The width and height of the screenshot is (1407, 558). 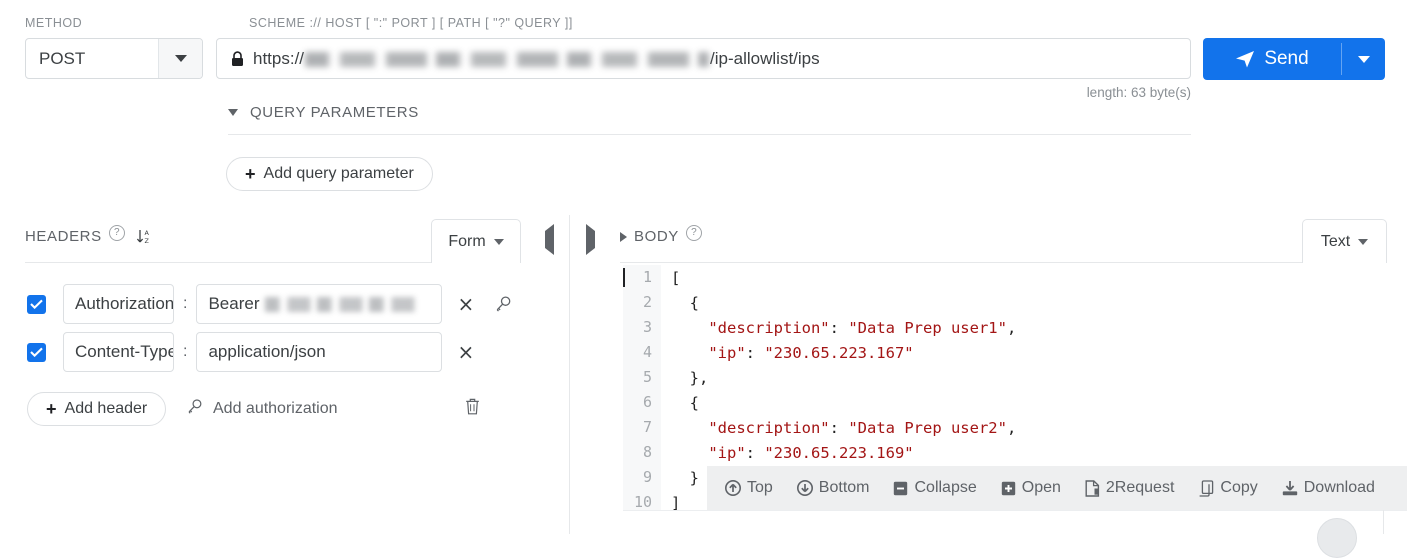 I want to click on floating-action-button, so click(x=1337, y=538).